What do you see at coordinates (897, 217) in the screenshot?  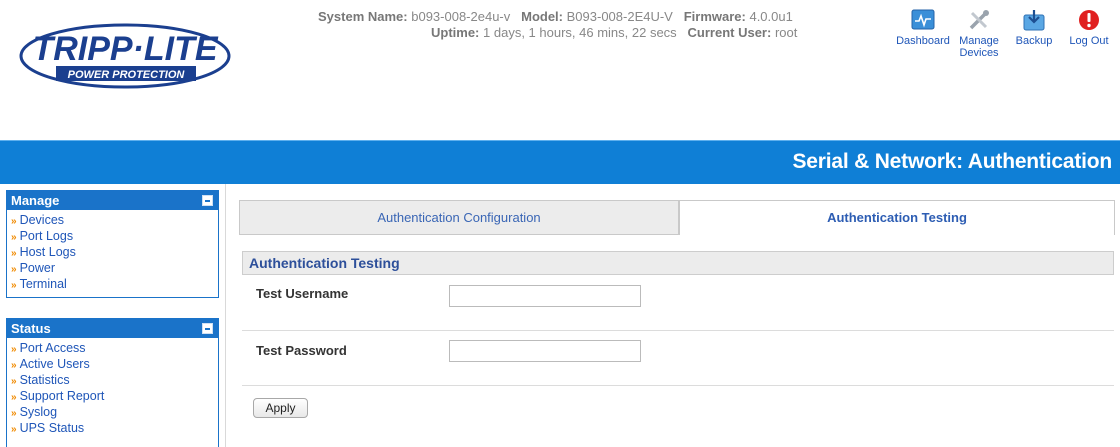 I see `tab-authentication-testing: Authentication Testing` at bounding box center [897, 217].